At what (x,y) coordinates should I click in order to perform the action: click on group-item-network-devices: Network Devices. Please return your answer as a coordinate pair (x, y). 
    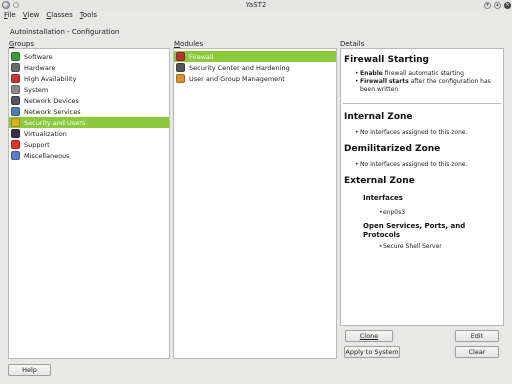
    Looking at the image, I should click on (89, 100).